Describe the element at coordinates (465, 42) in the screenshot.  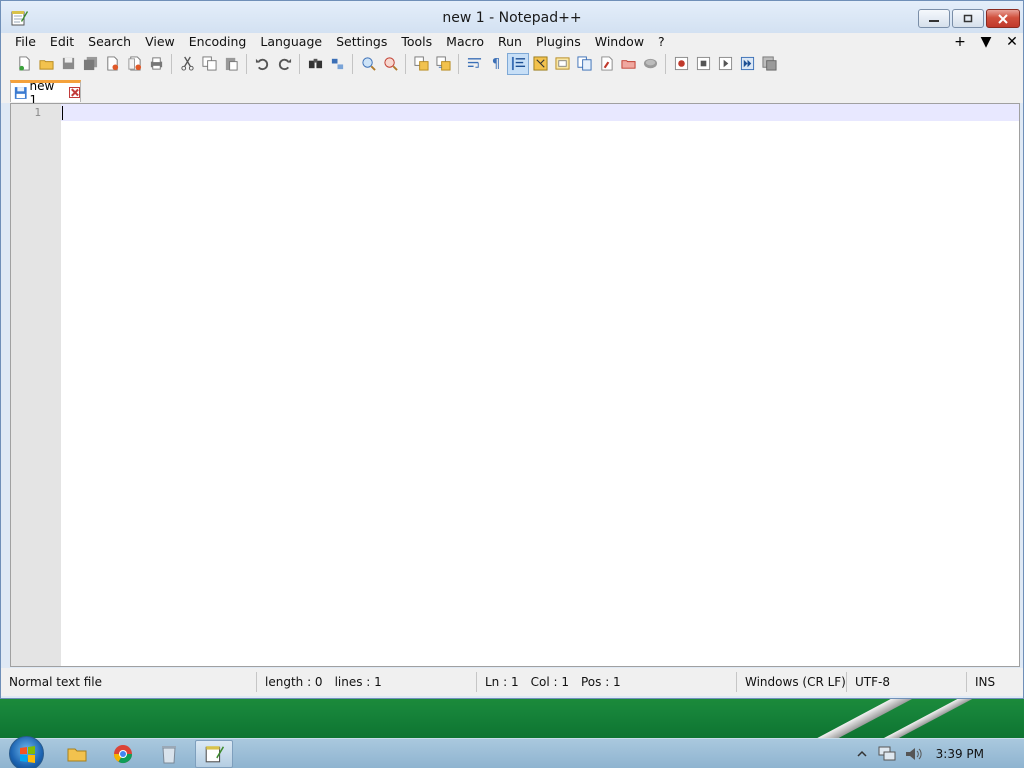
I see `menu-macro: Macro` at that location.